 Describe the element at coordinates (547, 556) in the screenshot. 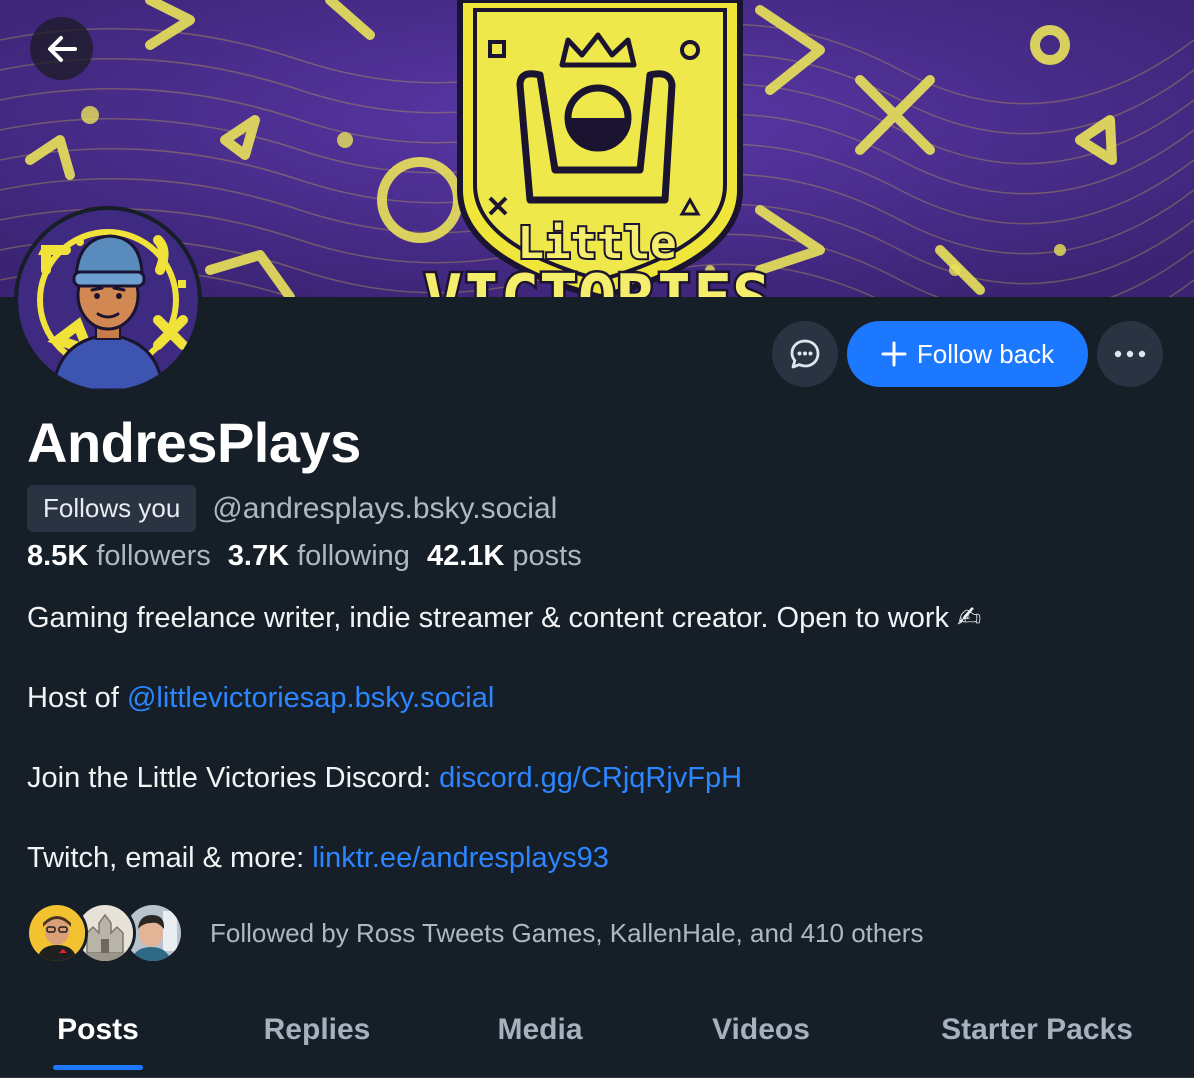

I see `posts-label: posts` at that location.